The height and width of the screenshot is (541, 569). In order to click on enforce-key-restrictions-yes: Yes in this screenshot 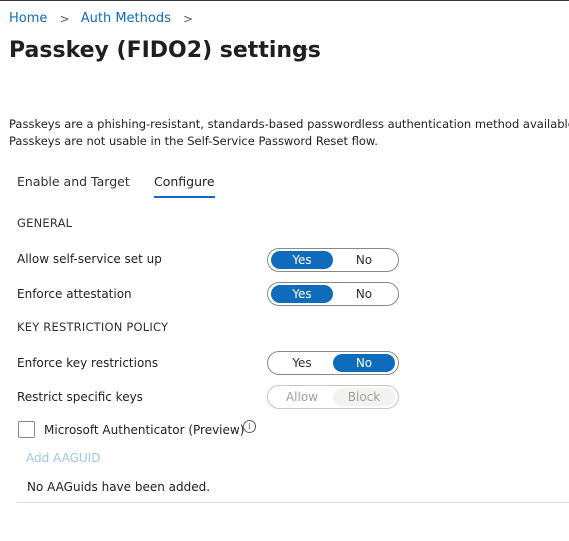, I will do `click(302, 363)`.